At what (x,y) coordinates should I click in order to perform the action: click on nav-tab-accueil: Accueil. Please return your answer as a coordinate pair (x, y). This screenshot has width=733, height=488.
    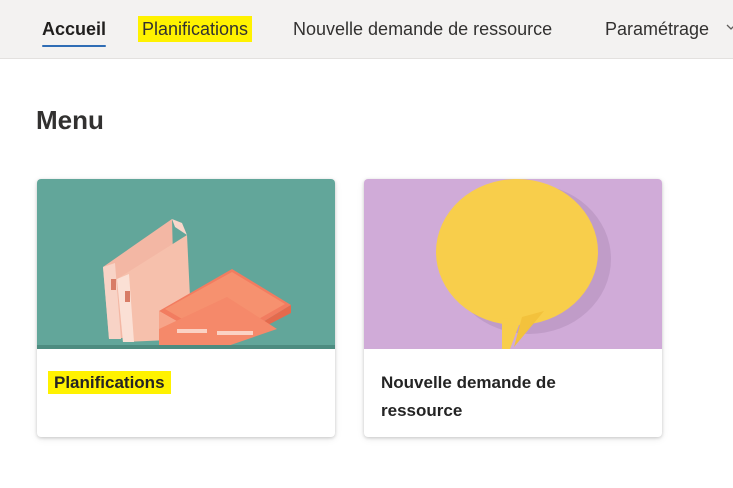
    Looking at the image, I should click on (74, 31).